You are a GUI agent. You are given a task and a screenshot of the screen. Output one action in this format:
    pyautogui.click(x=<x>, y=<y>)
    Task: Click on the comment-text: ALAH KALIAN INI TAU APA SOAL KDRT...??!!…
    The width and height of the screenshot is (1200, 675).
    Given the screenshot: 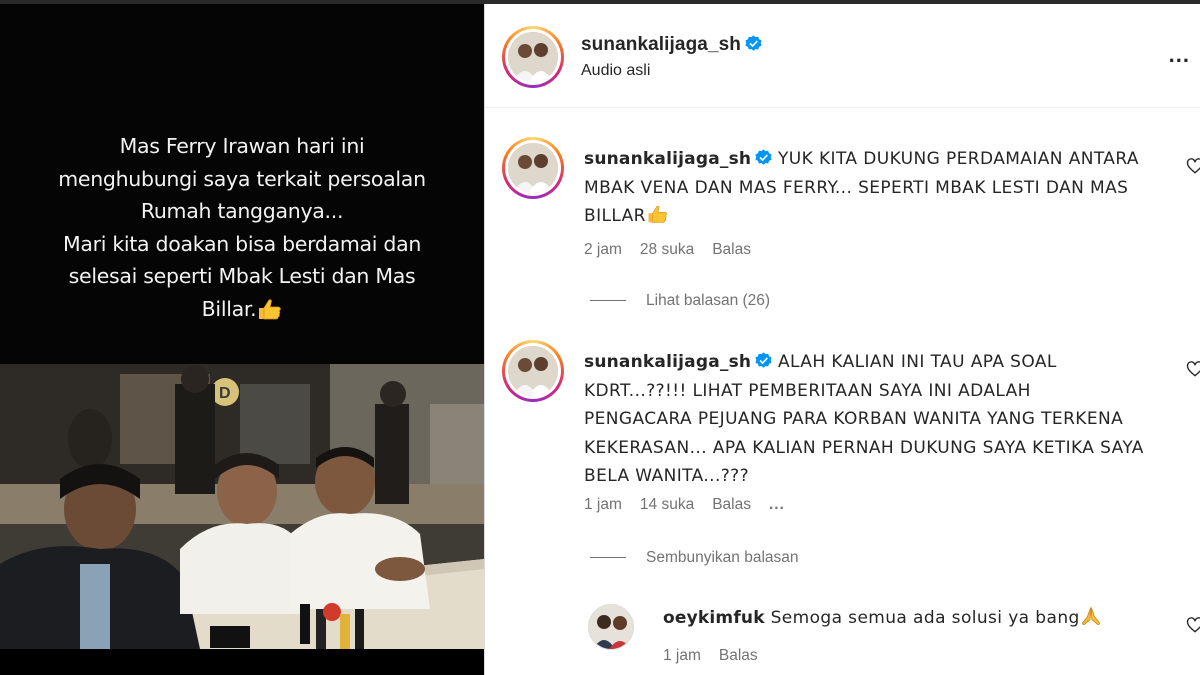 What is the action you would take?
    pyautogui.click(x=864, y=419)
    